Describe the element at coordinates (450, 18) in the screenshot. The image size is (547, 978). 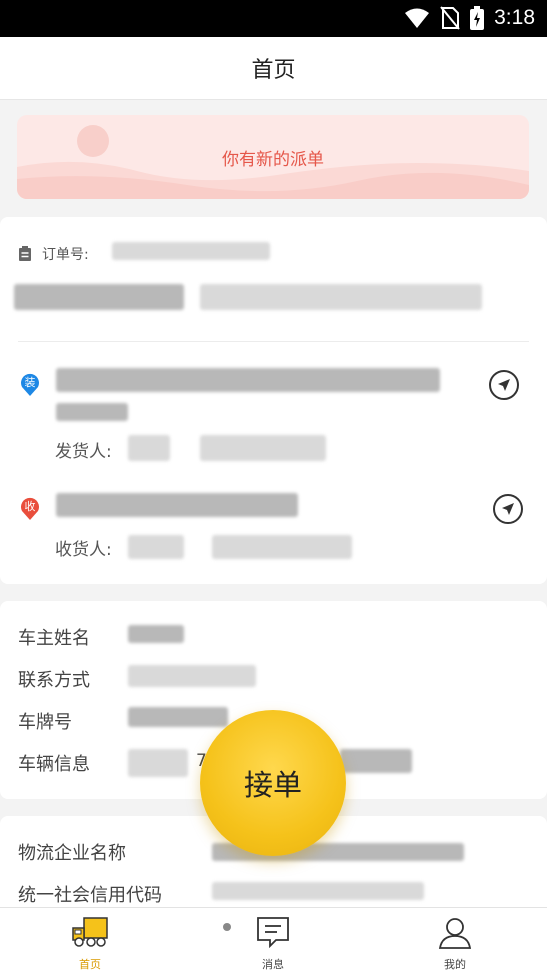
I see `no-sim-icon` at that location.